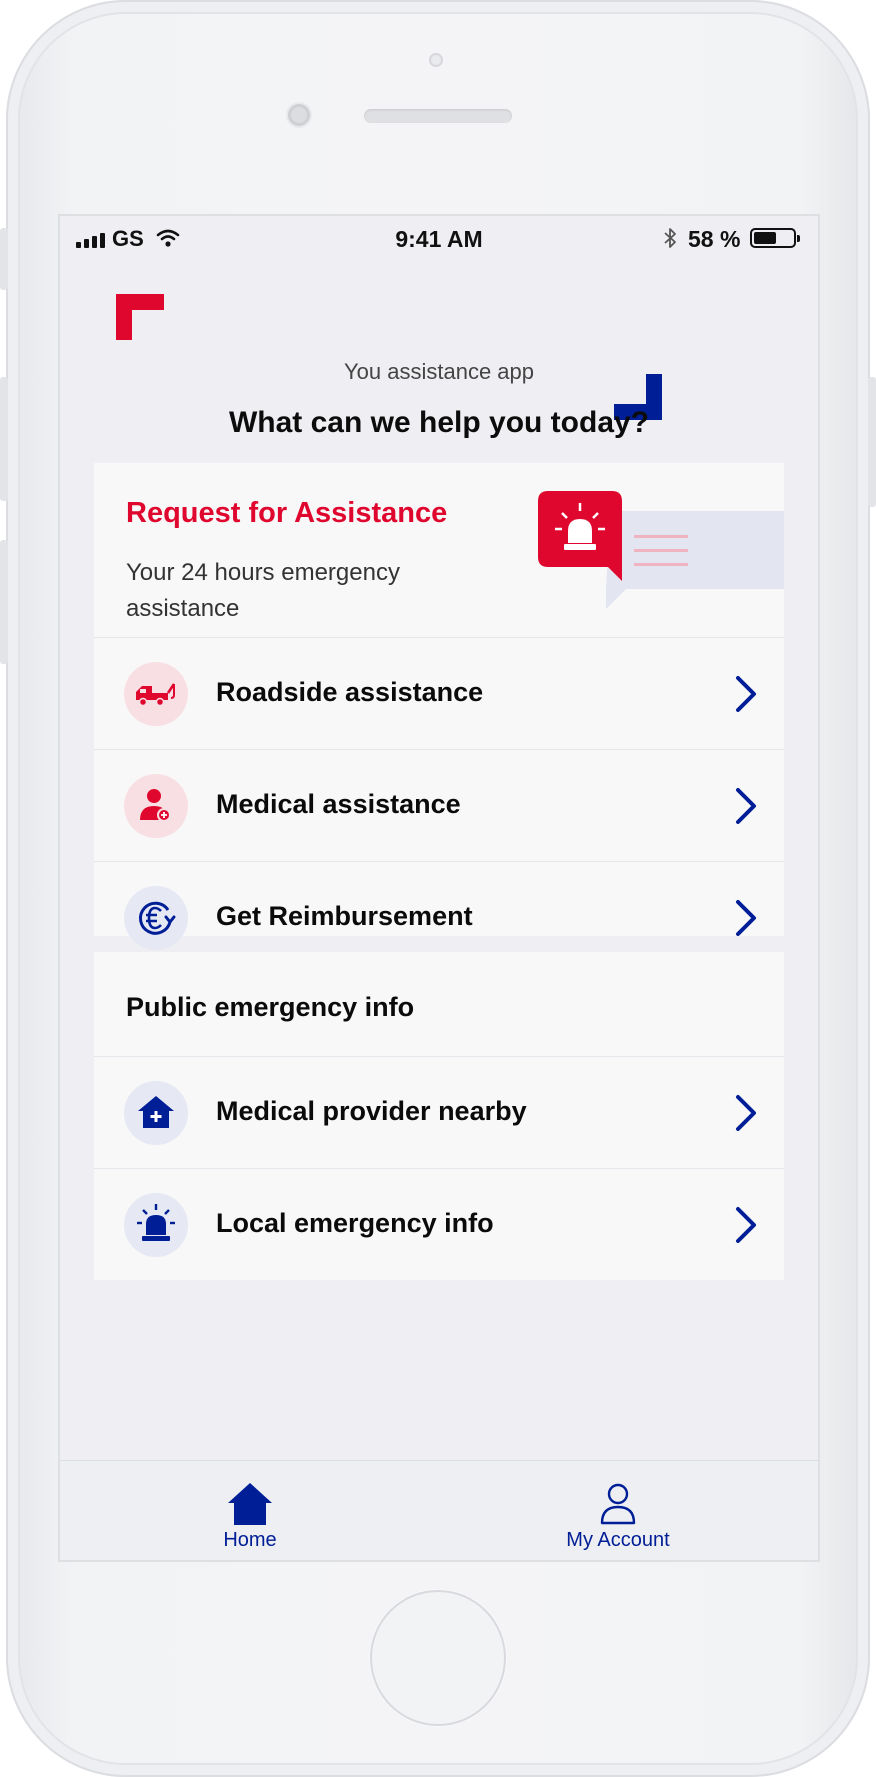  What do you see at coordinates (250, 1540) in the screenshot?
I see `tab-home-label: Home` at bounding box center [250, 1540].